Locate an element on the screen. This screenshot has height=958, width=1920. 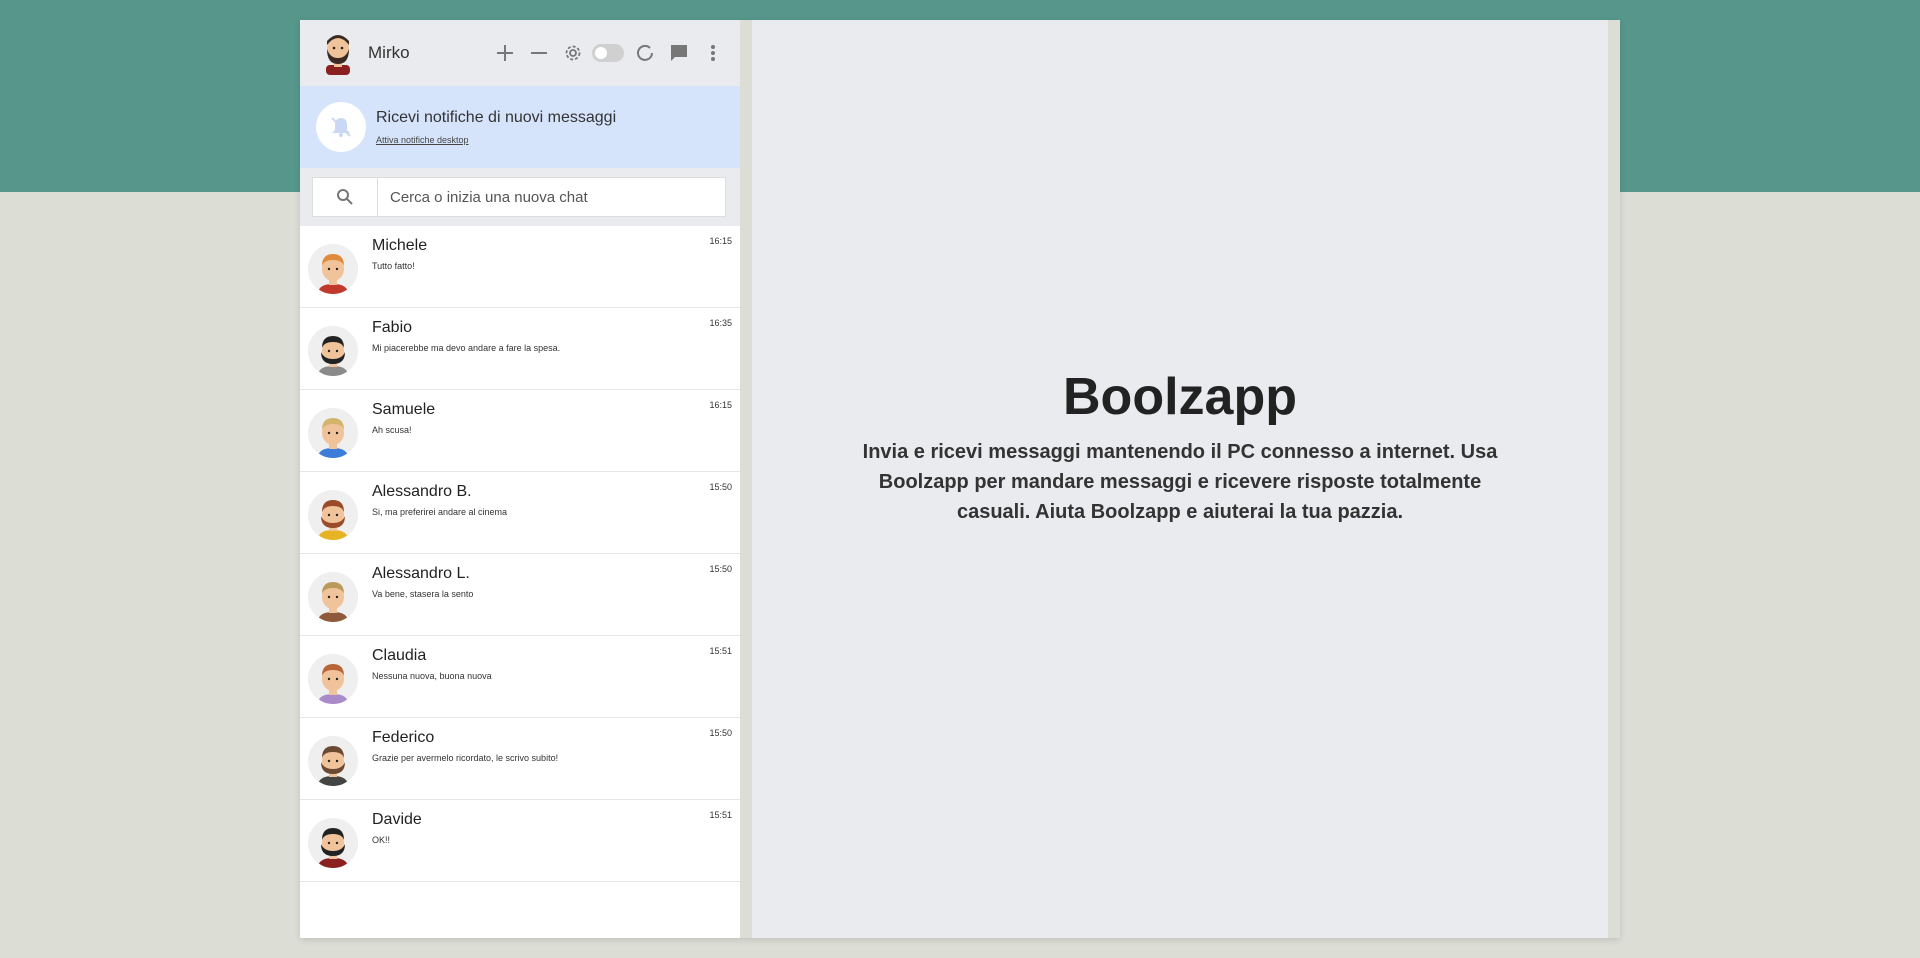
enable-notifications-link: Attiva notifiche desktop is located at coordinates (496, 140).